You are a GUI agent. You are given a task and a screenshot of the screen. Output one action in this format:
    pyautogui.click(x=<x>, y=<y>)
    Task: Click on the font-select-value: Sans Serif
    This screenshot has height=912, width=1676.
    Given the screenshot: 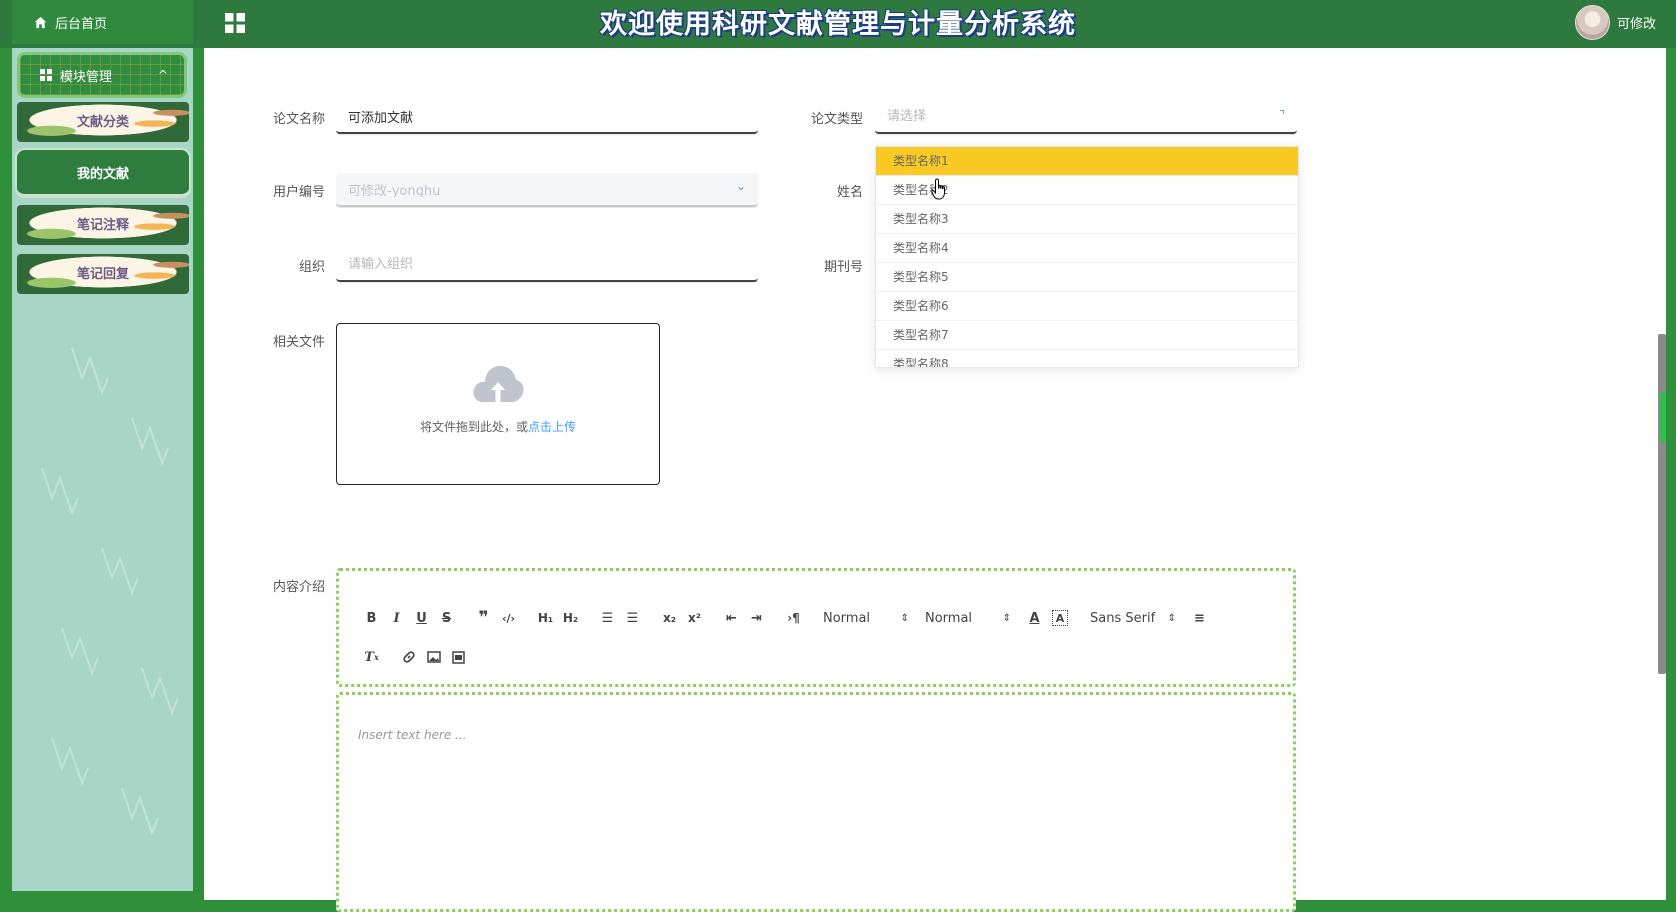 What is the action you would take?
    pyautogui.click(x=1123, y=618)
    